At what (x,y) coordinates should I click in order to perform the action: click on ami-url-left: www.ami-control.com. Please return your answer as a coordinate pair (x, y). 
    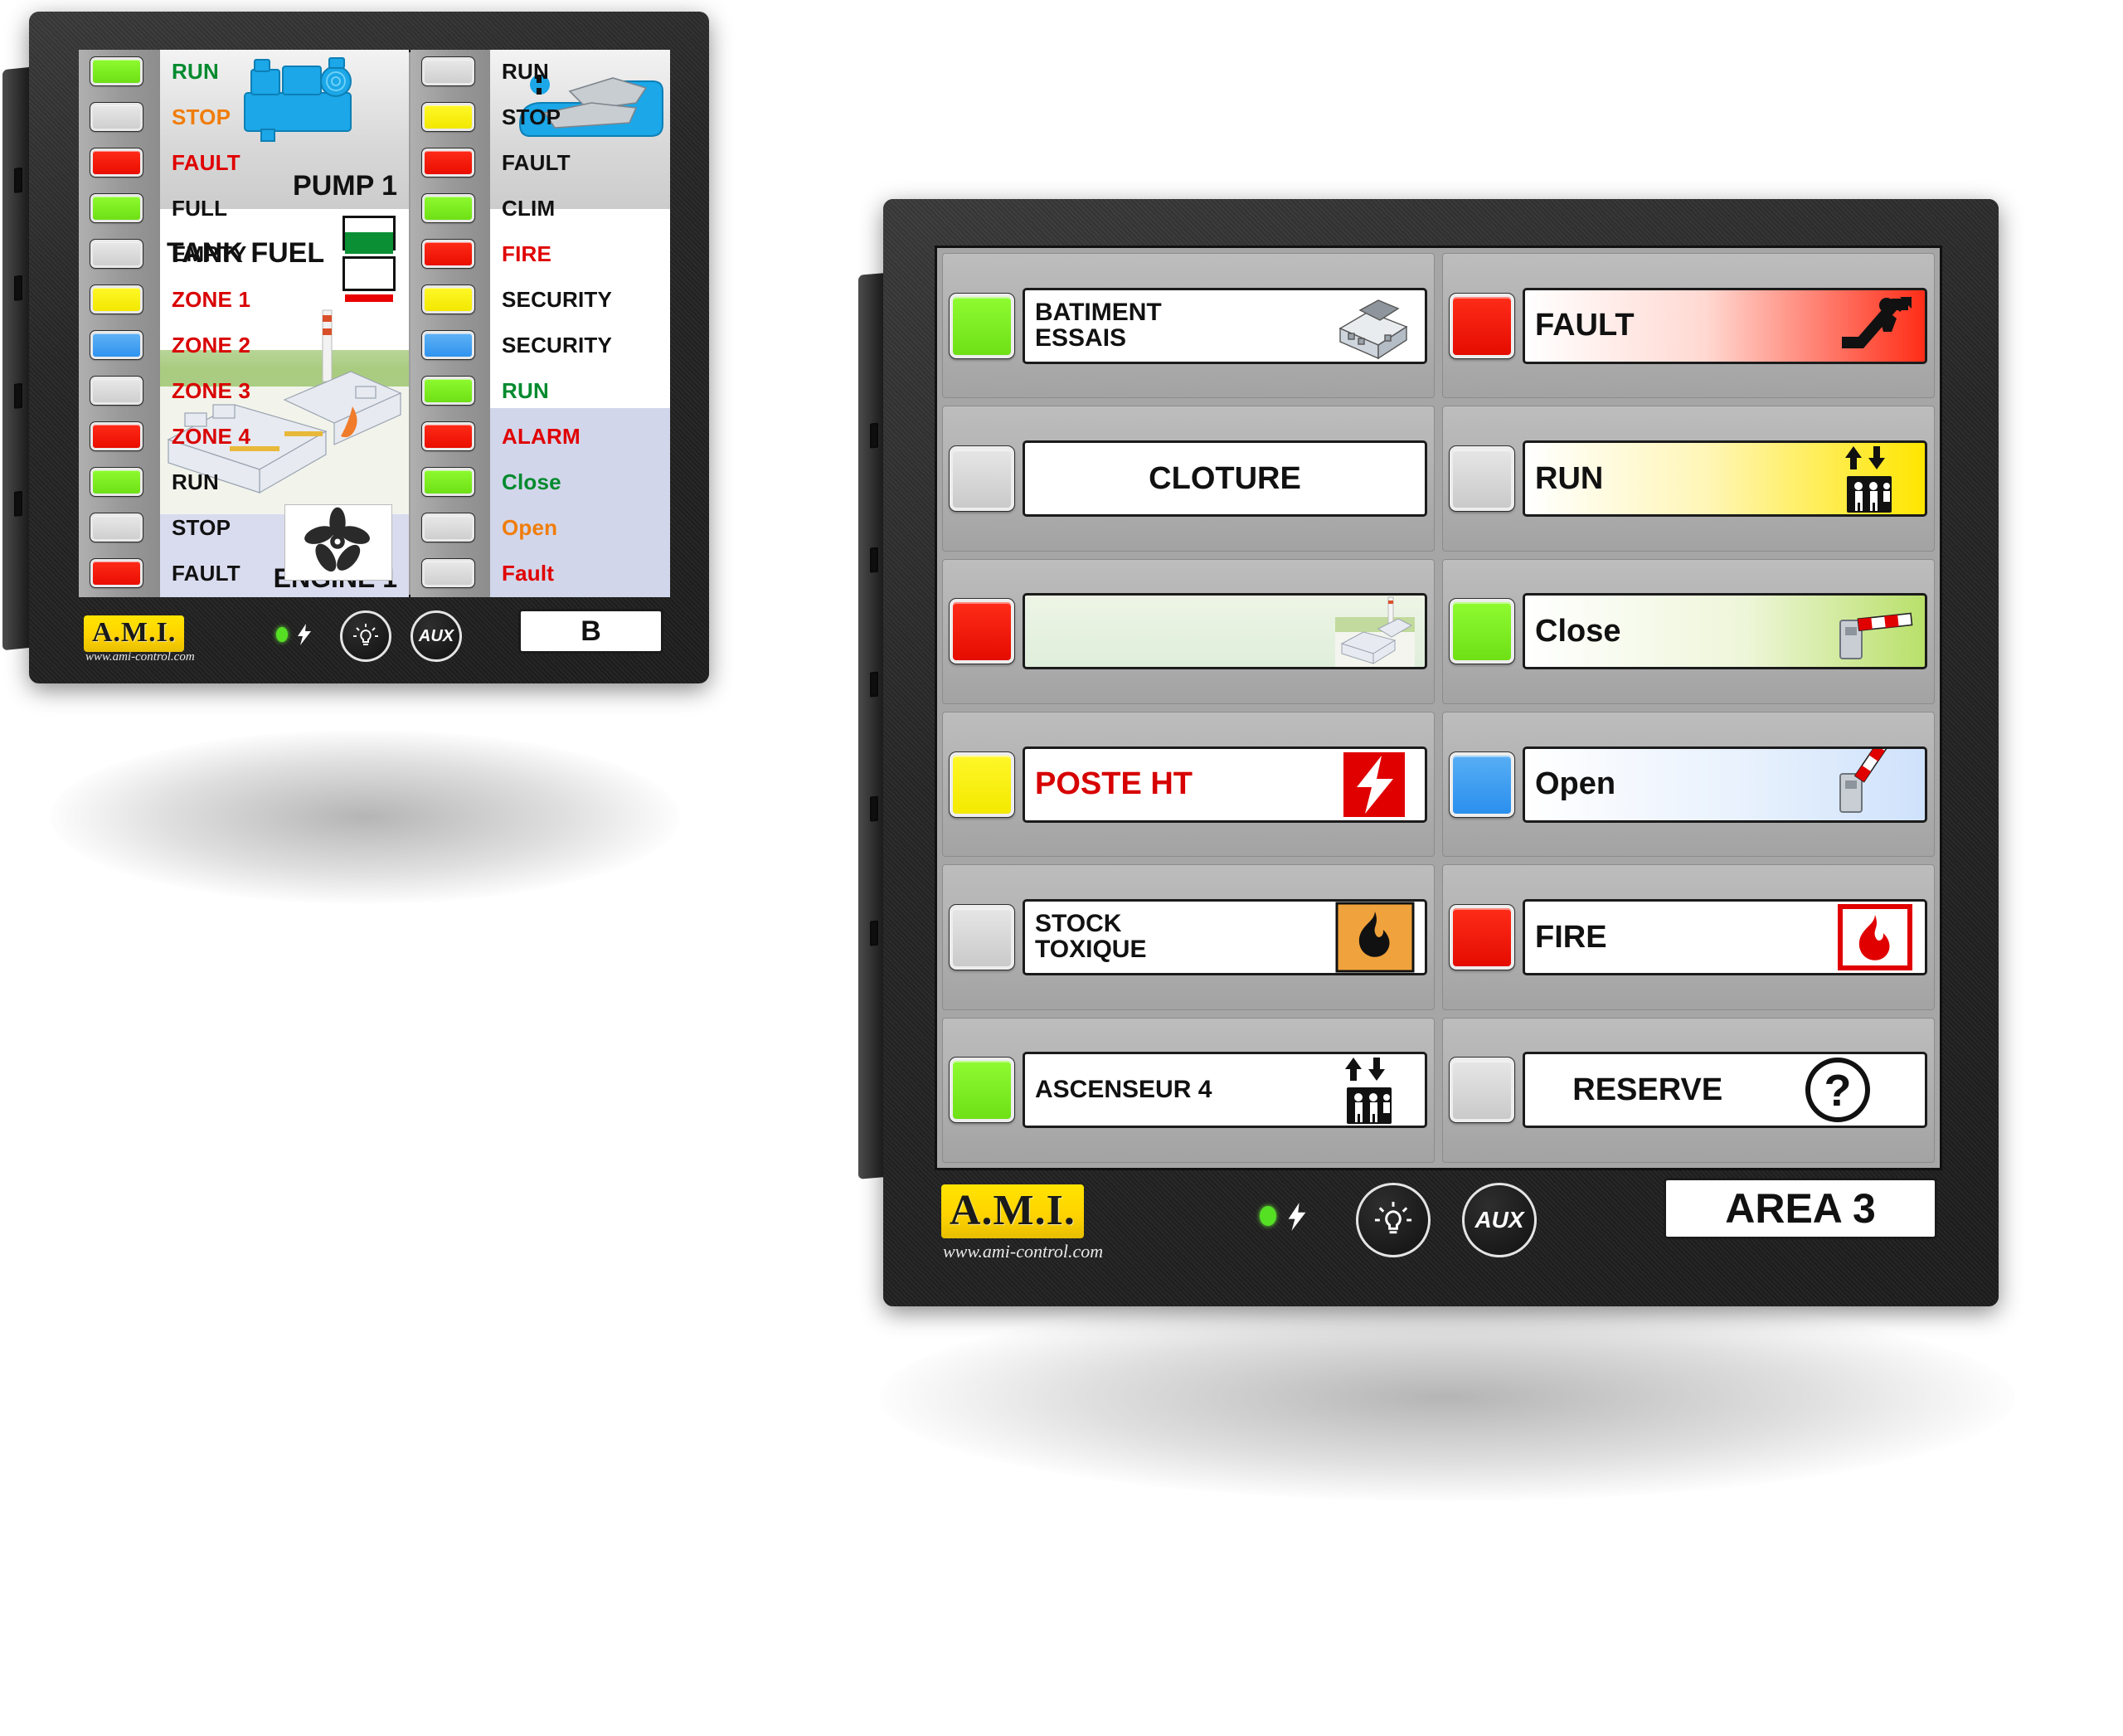
    Looking at the image, I should click on (140, 657).